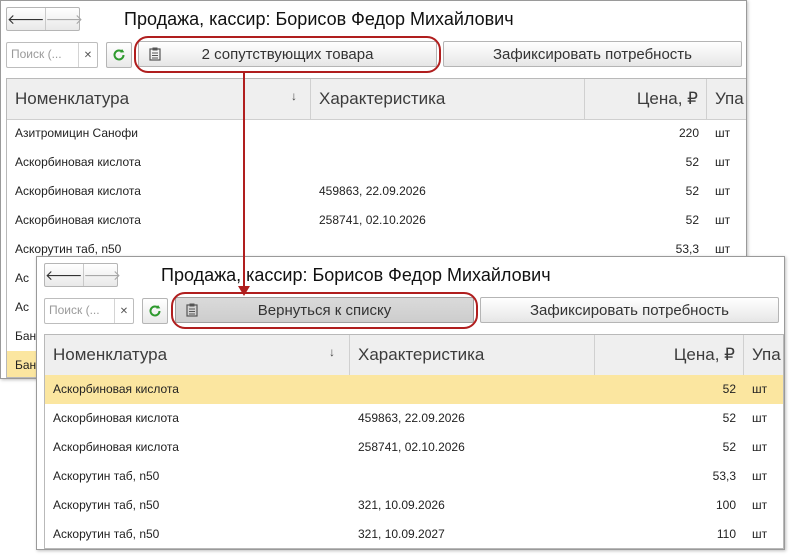  I want to click on cell-characteristic: 321, 10.09.2026, so click(401, 505).